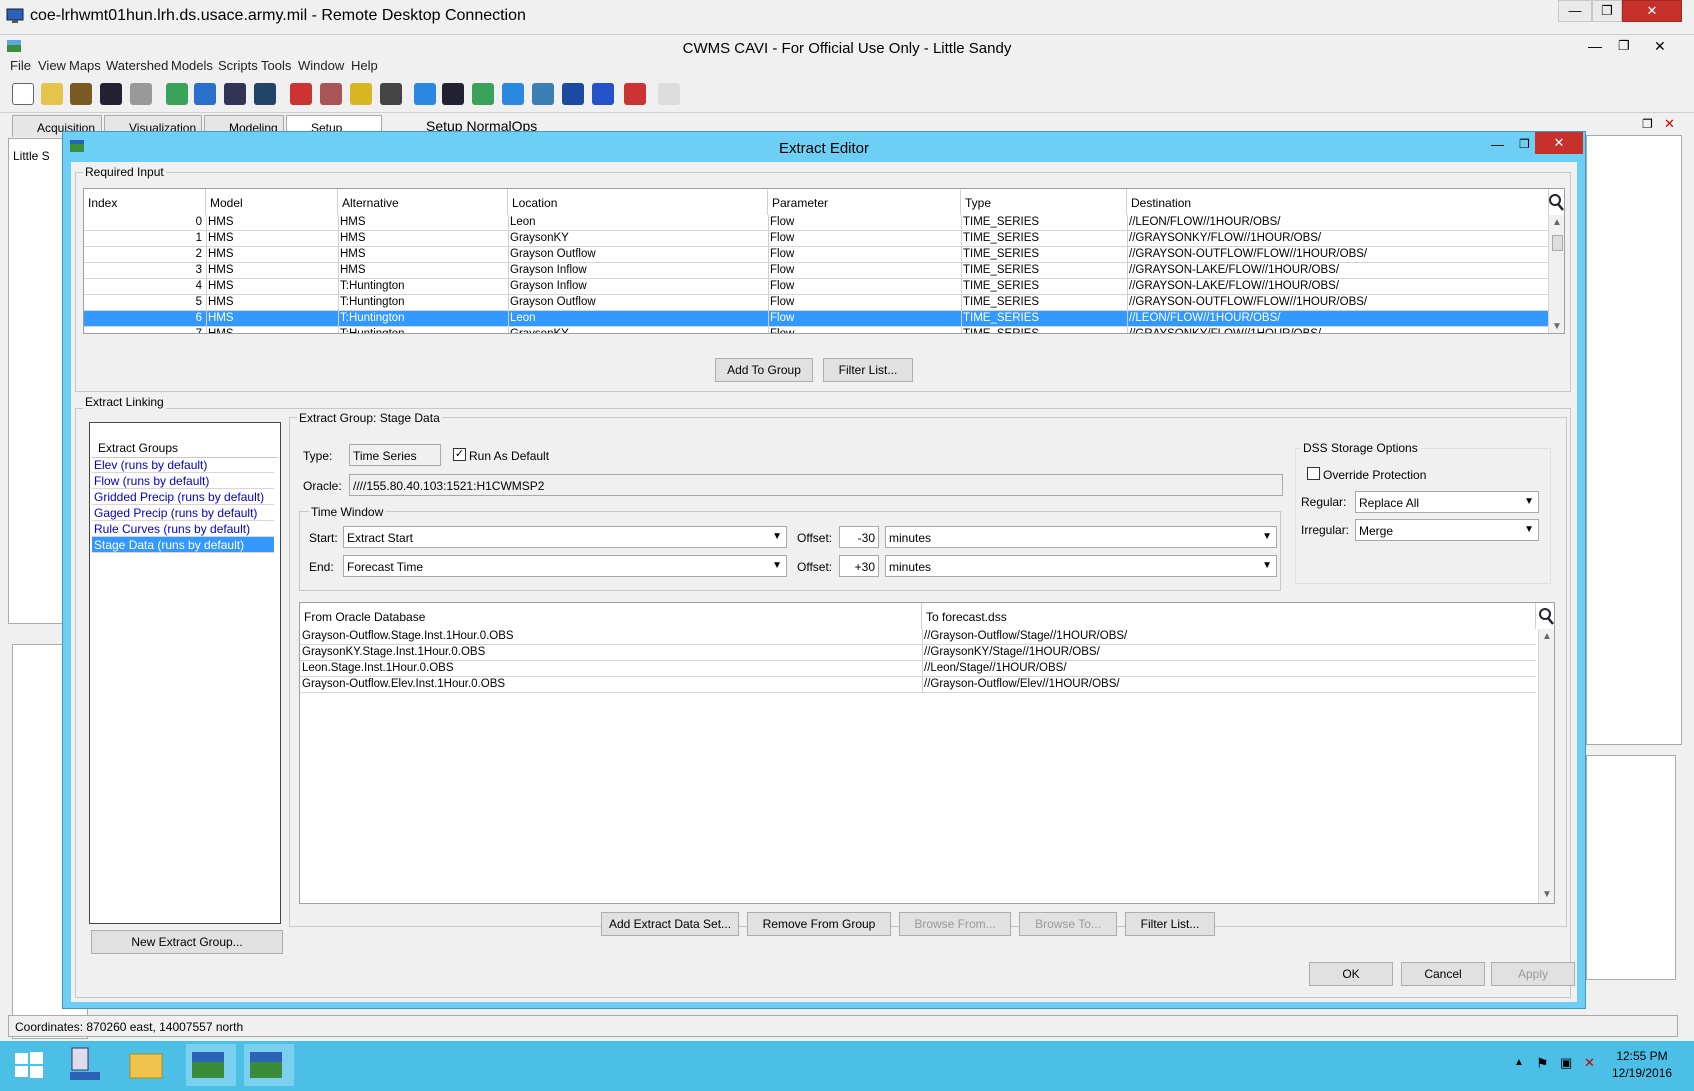 The height and width of the screenshot is (1091, 1694). I want to click on extract-group-item: Gridded Precip (runs by default), so click(183, 497).